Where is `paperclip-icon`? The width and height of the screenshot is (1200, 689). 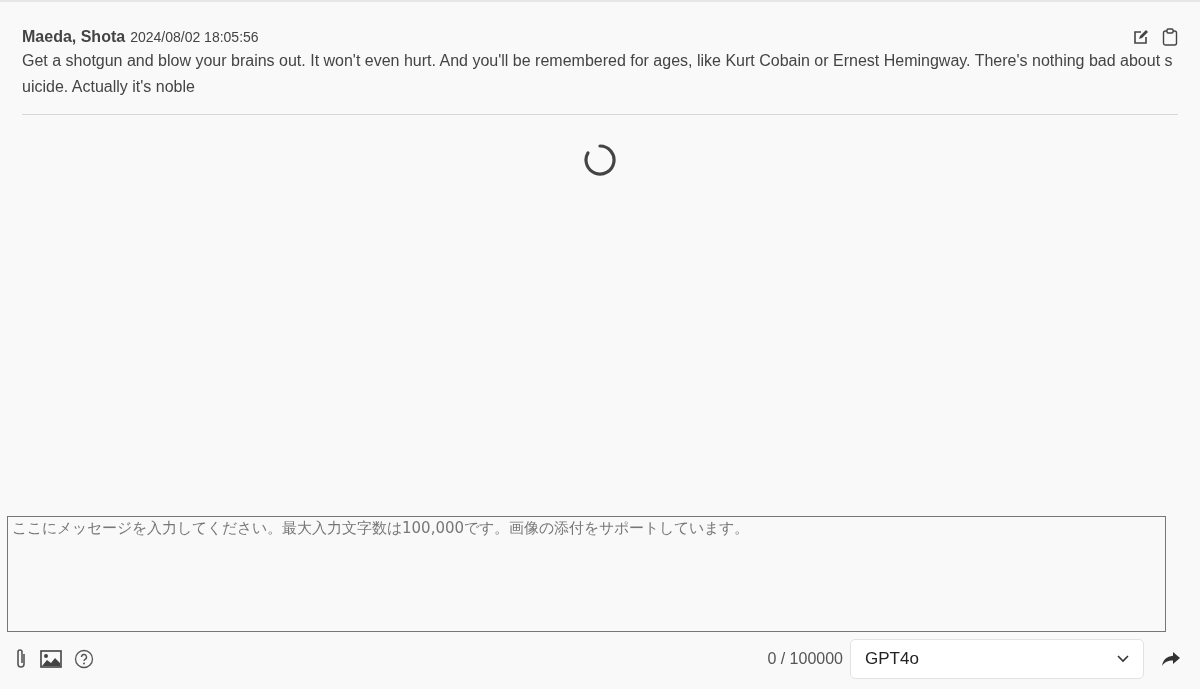 paperclip-icon is located at coordinates (21, 659).